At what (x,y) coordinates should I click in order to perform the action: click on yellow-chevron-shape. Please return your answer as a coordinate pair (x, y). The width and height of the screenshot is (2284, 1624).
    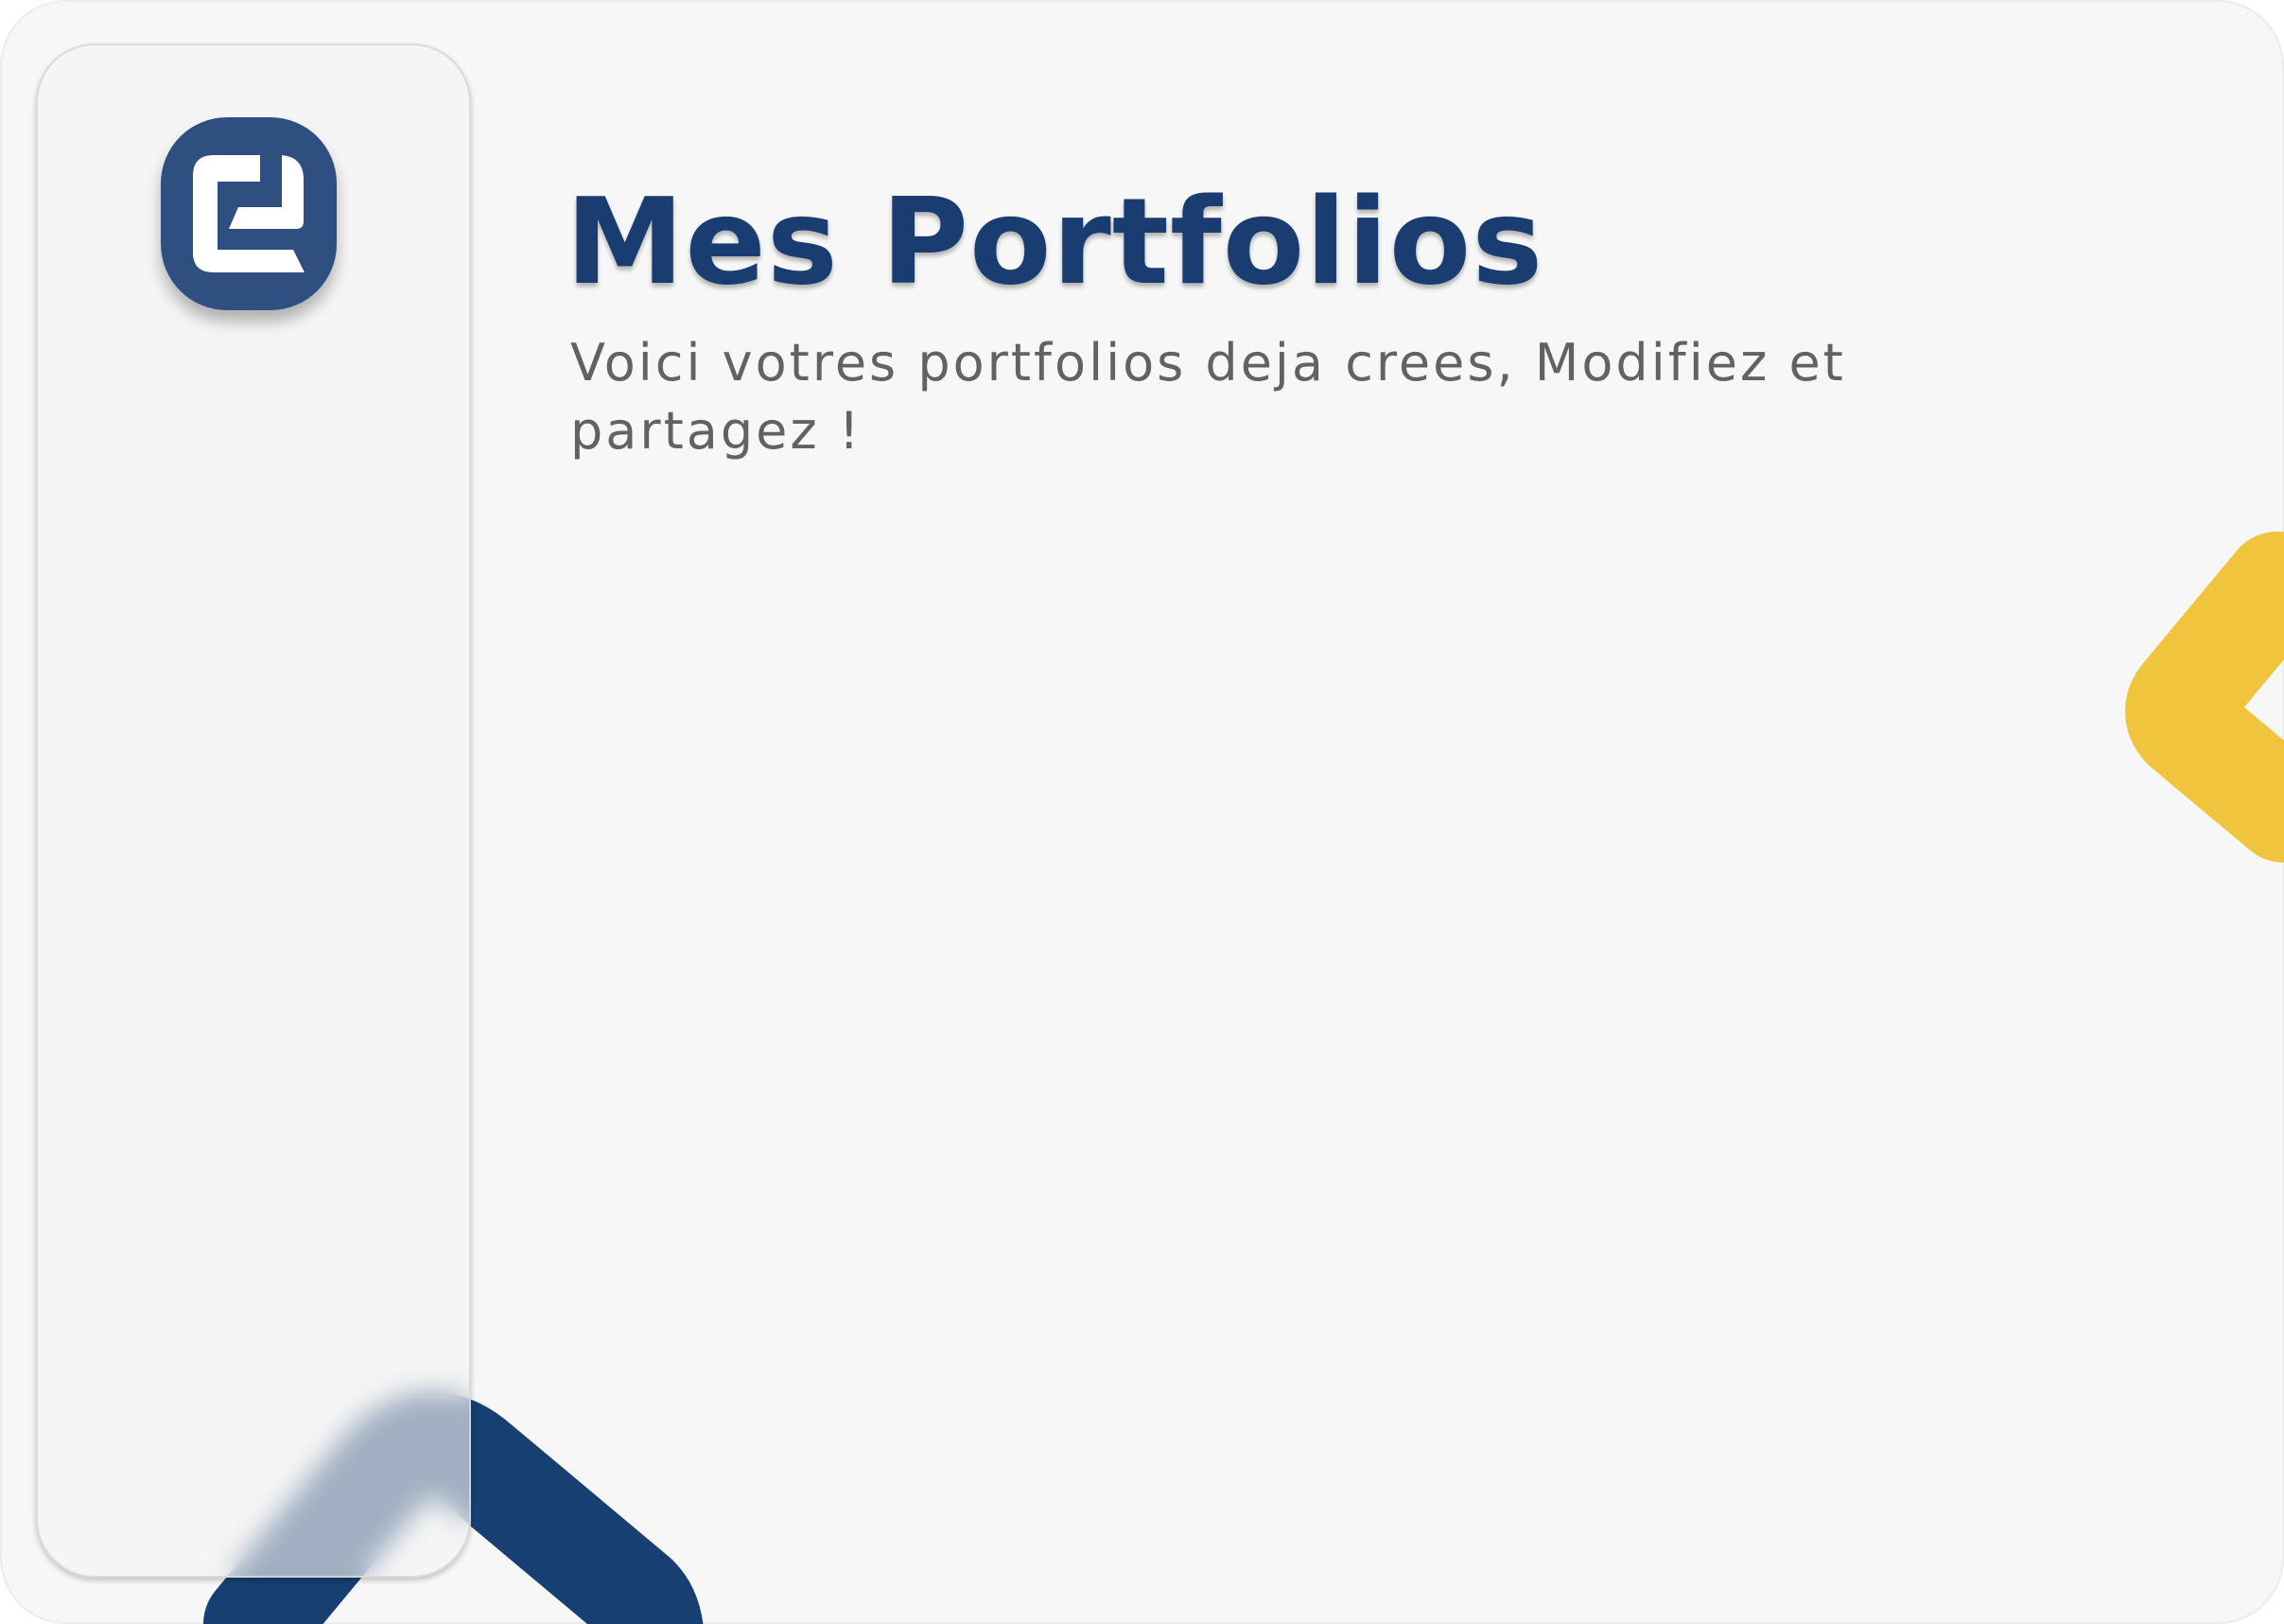
    Looking at the image, I should click on (2204, 698).